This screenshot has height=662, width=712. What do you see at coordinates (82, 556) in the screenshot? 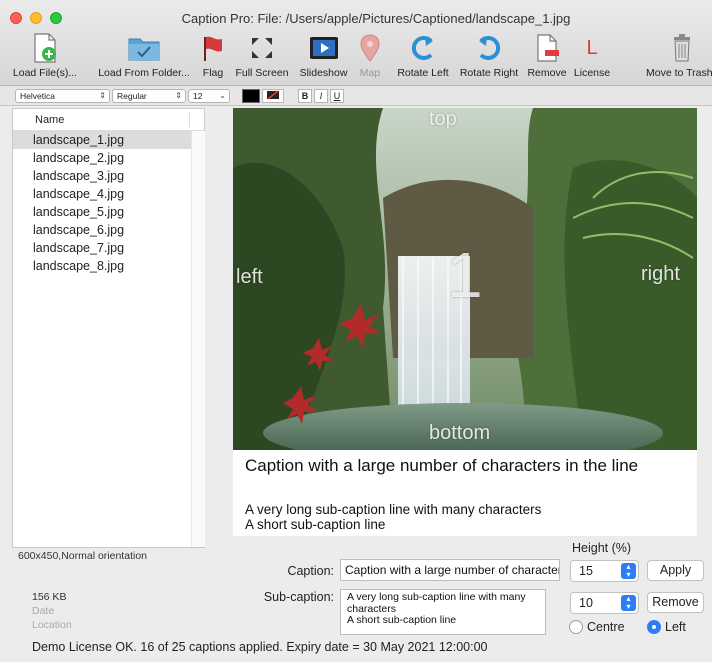
I see `image-dimensions: 600x450,Normal orientation` at bounding box center [82, 556].